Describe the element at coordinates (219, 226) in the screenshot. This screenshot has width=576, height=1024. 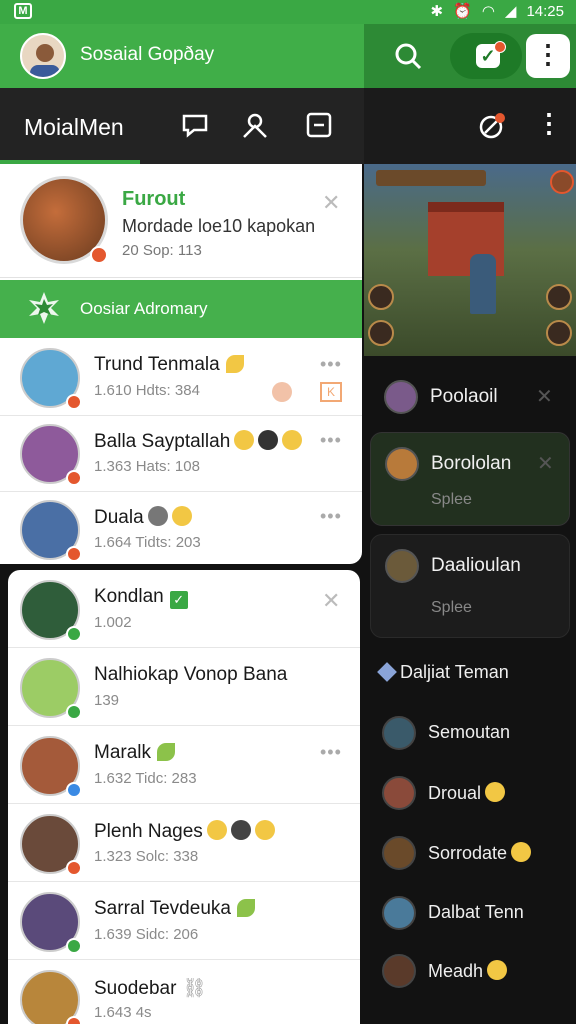
I see `featured-description: Mordade loe10 kapokan` at that location.